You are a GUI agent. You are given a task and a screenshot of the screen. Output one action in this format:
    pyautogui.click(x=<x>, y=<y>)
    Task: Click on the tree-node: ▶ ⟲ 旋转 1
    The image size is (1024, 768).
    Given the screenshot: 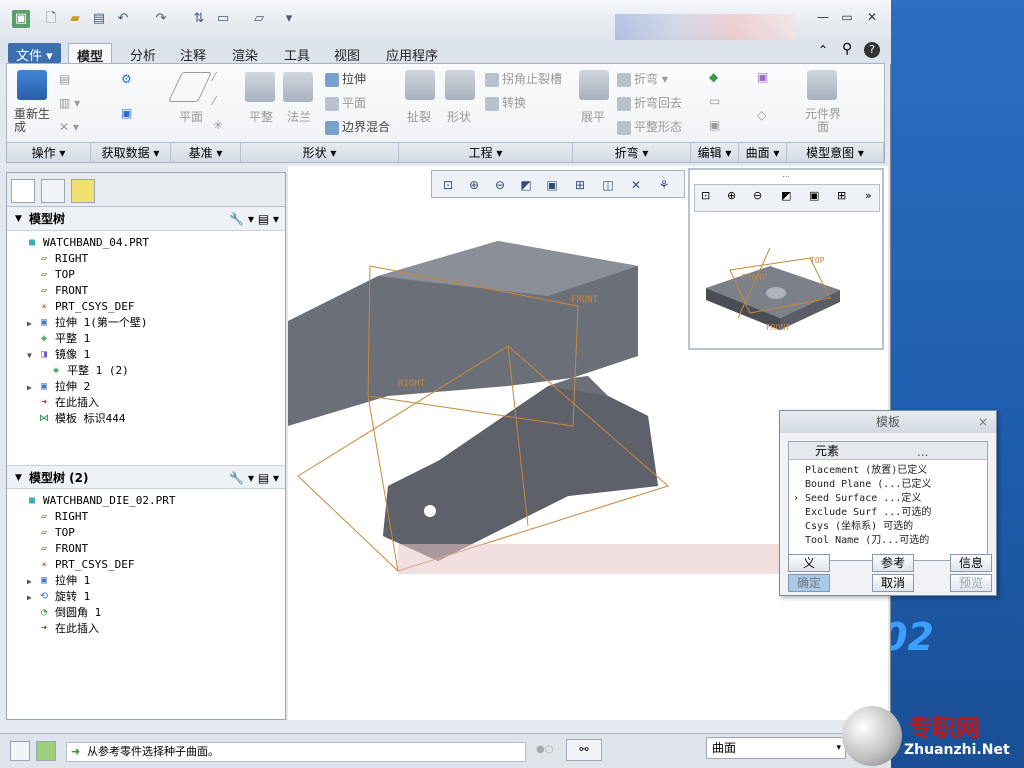 What is the action you would take?
    pyautogui.click(x=58, y=597)
    